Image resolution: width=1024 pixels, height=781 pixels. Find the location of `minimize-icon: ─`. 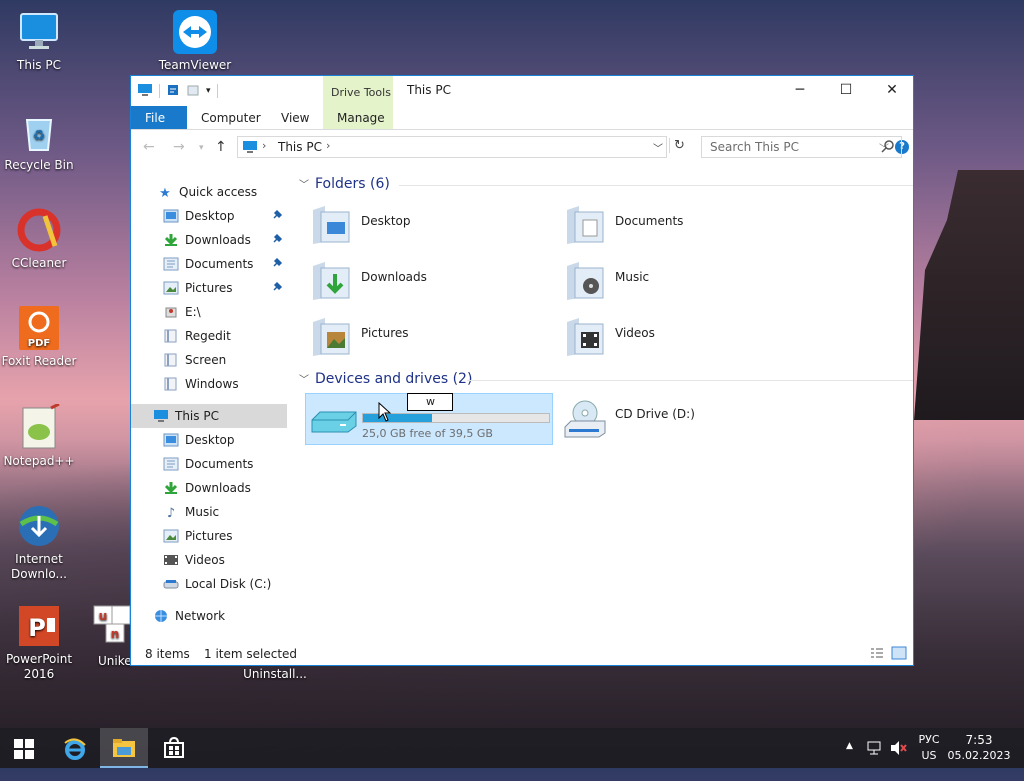

minimize-icon: ─ is located at coordinates (800, 90).